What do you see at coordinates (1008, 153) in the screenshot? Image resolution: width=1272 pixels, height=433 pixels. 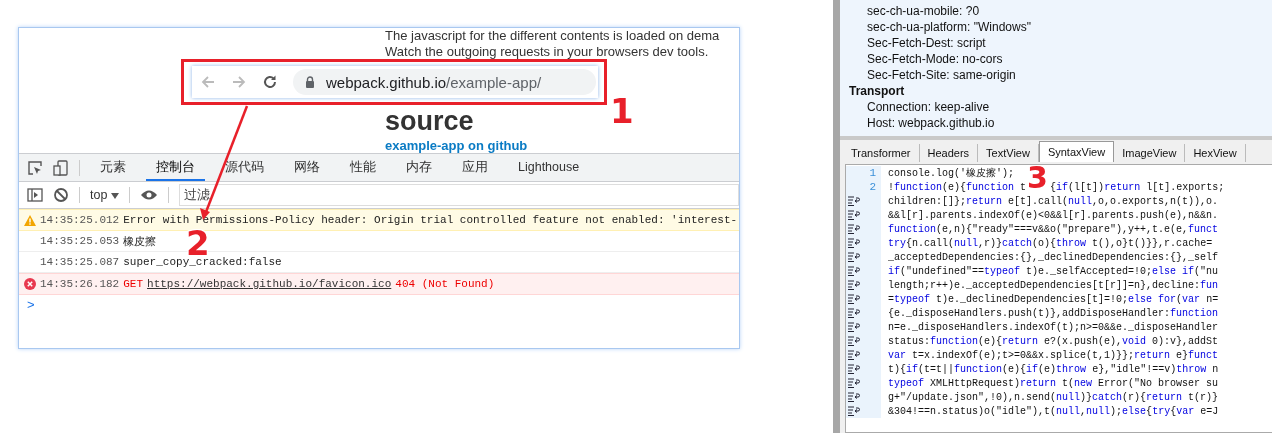 I see `inspector-tab: TextView` at bounding box center [1008, 153].